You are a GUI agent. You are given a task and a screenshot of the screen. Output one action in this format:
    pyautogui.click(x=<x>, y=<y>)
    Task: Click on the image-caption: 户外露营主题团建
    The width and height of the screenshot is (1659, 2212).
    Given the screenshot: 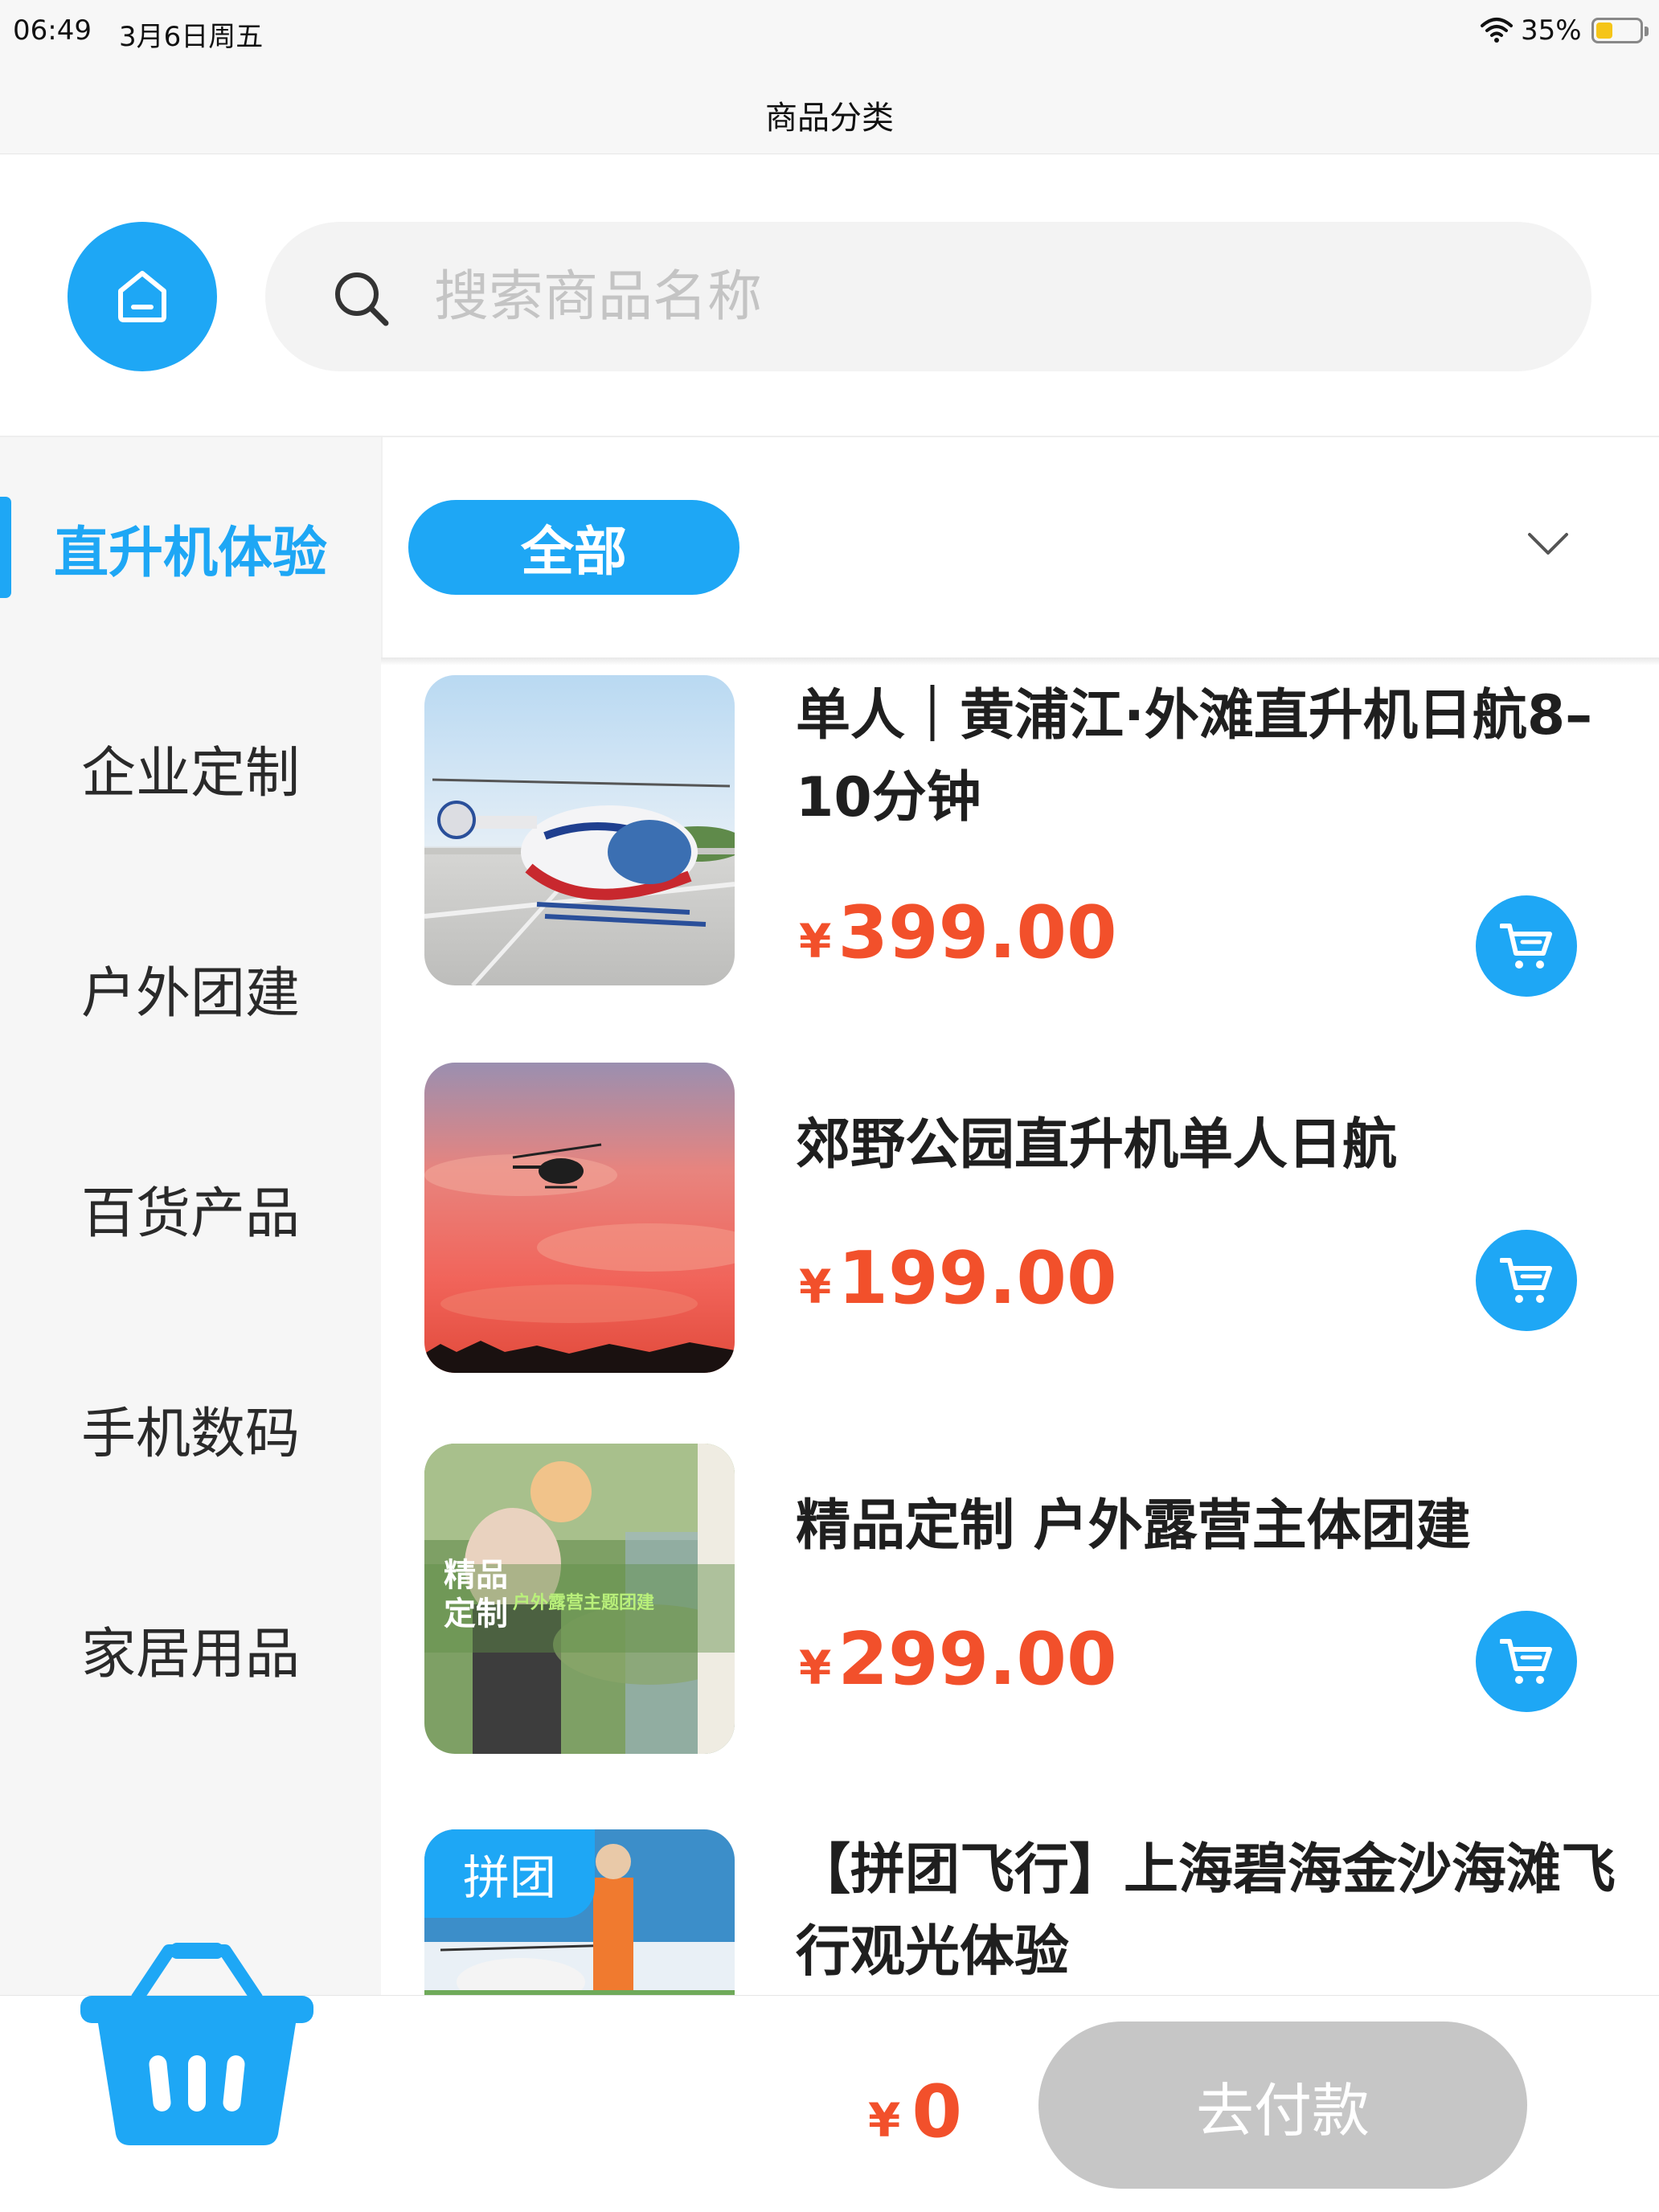 What is the action you would take?
    pyautogui.click(x=584, y=1603)
    